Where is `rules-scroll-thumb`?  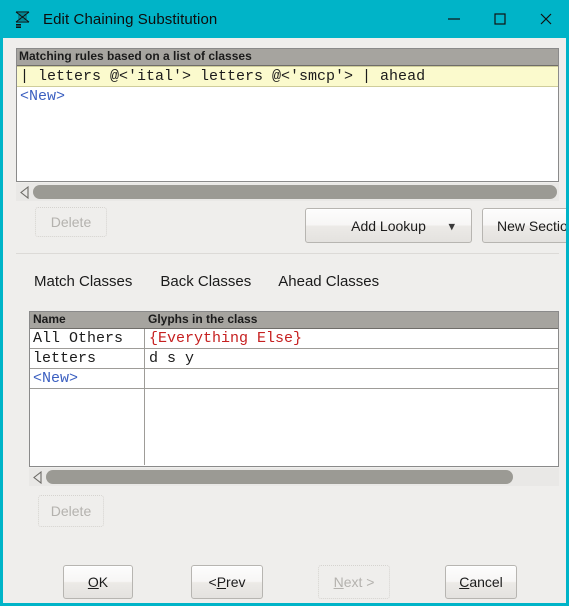
rules-scroll-thumb is located at coordinates (295, 192).